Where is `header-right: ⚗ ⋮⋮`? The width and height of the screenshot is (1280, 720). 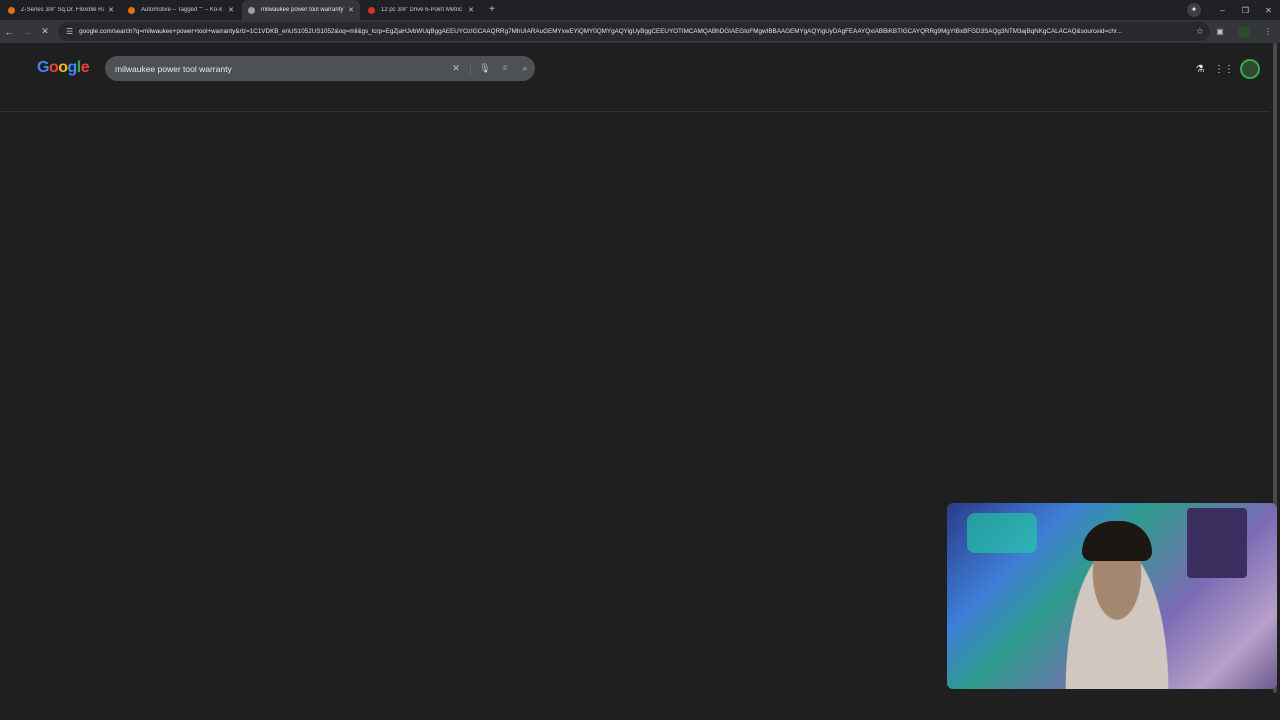 header-right: ⚗ ⋮⋮ is located at coordinates (1224, 69).